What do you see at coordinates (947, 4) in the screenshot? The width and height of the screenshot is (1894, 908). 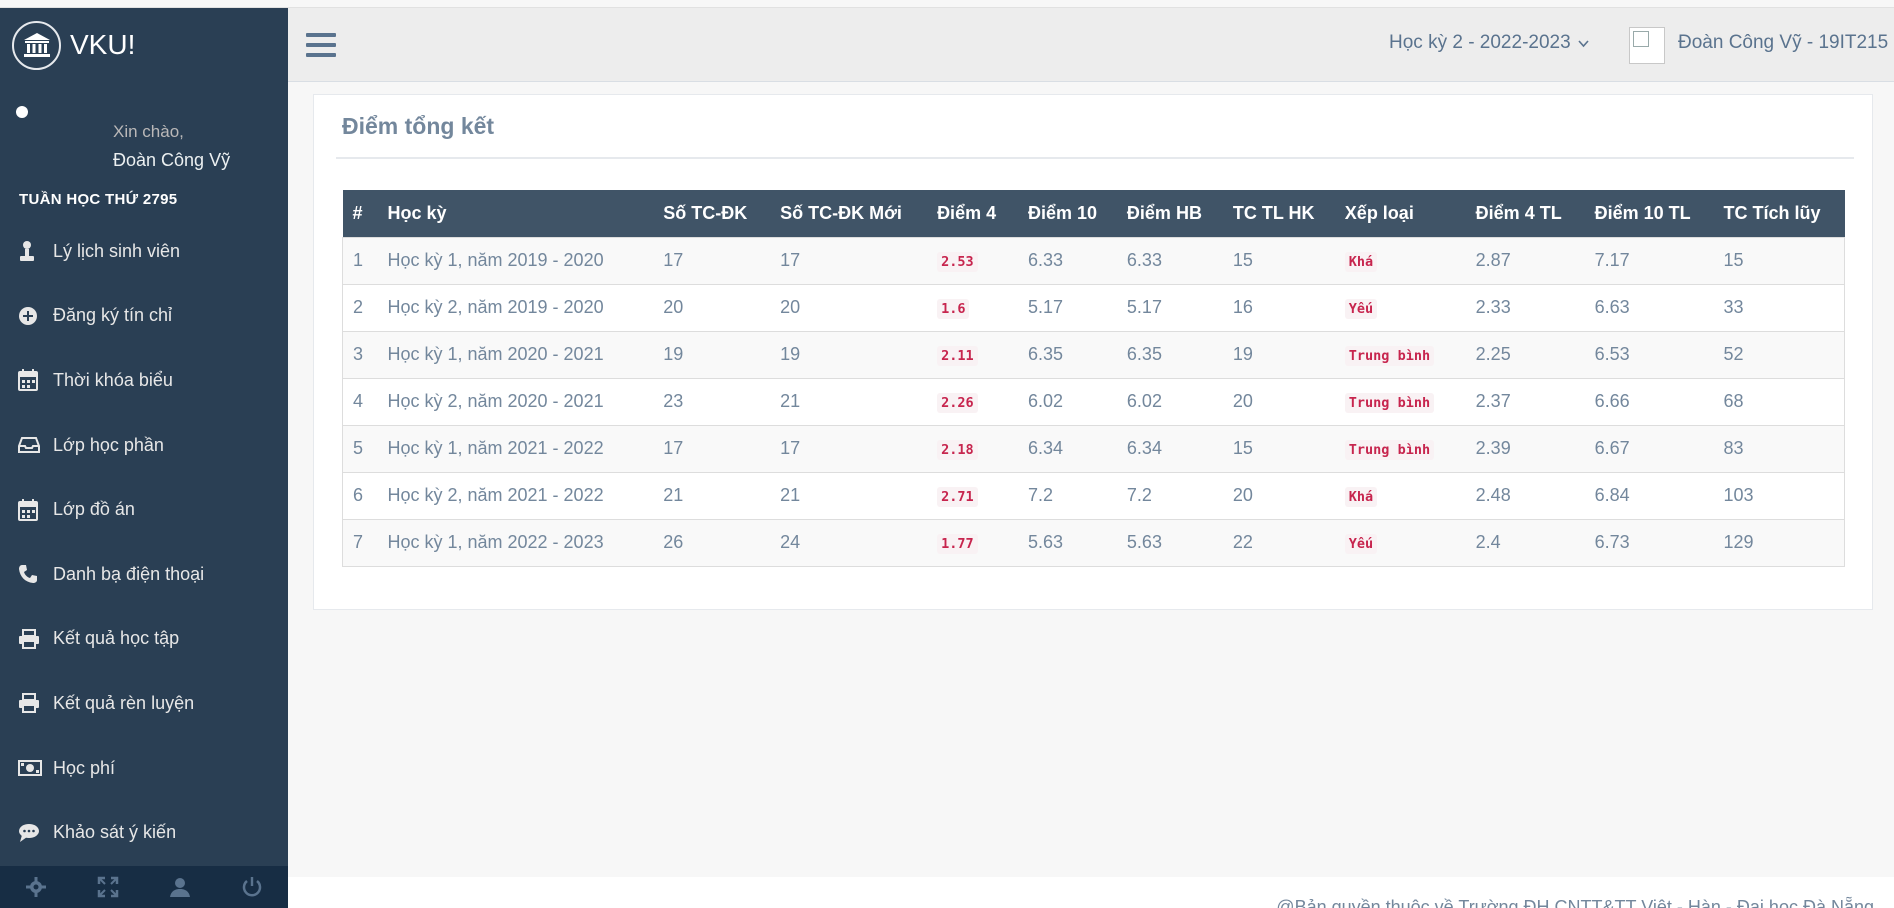 I see `top-border` at bounding box center [947, 4].